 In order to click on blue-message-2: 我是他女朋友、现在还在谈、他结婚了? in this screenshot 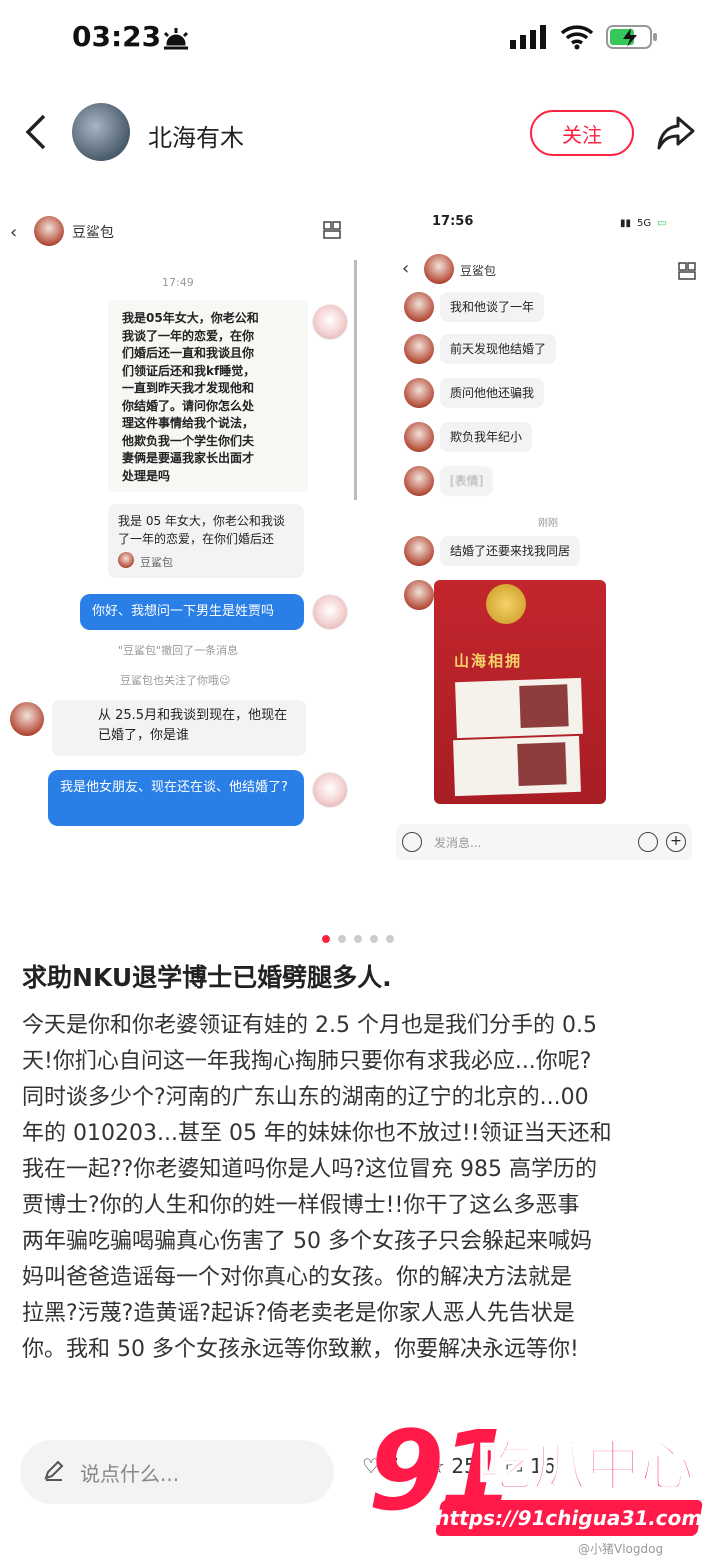, I will do `click(176, 798)`.